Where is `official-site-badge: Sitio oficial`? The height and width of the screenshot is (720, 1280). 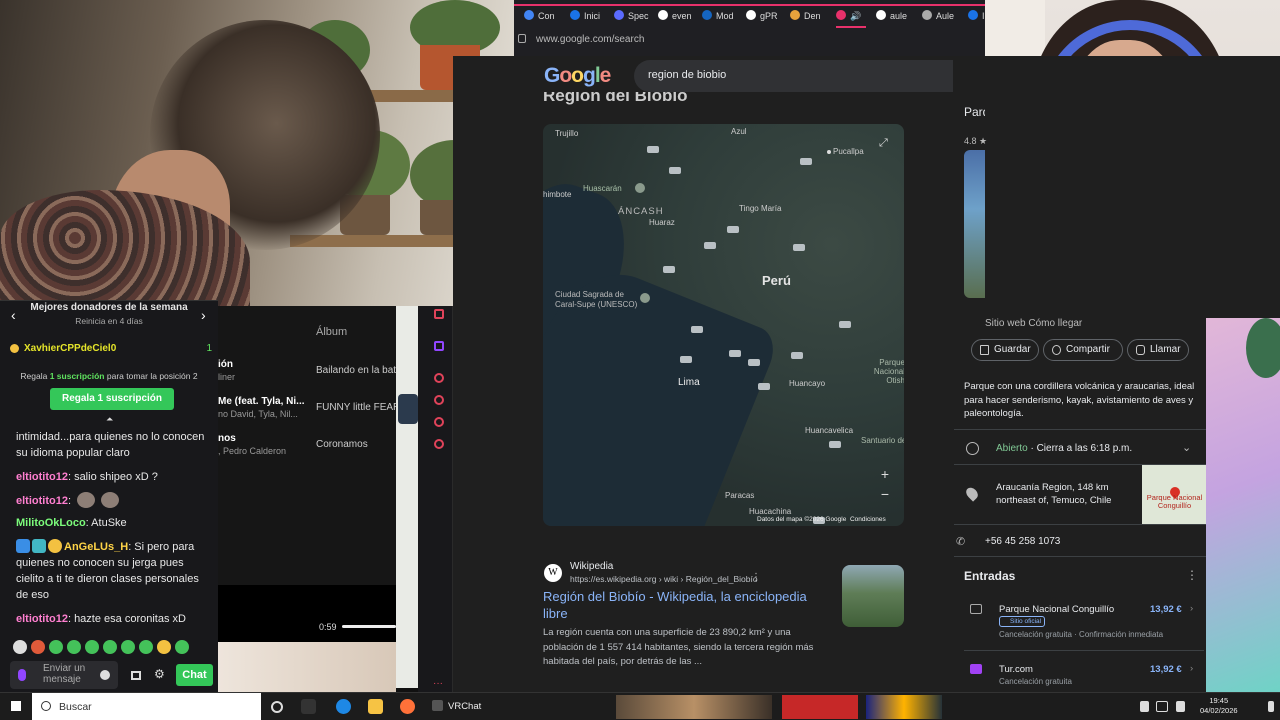 official-site-badge: Sitio oficial is located at coordinates (1022, 621).